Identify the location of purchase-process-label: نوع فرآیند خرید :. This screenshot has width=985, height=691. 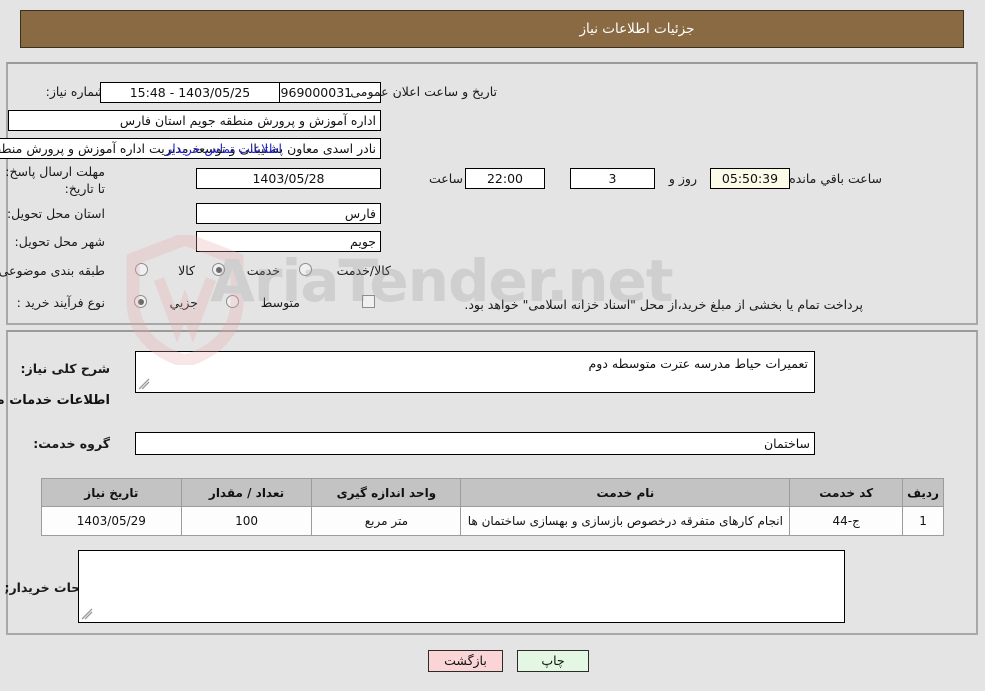
(60, 302).